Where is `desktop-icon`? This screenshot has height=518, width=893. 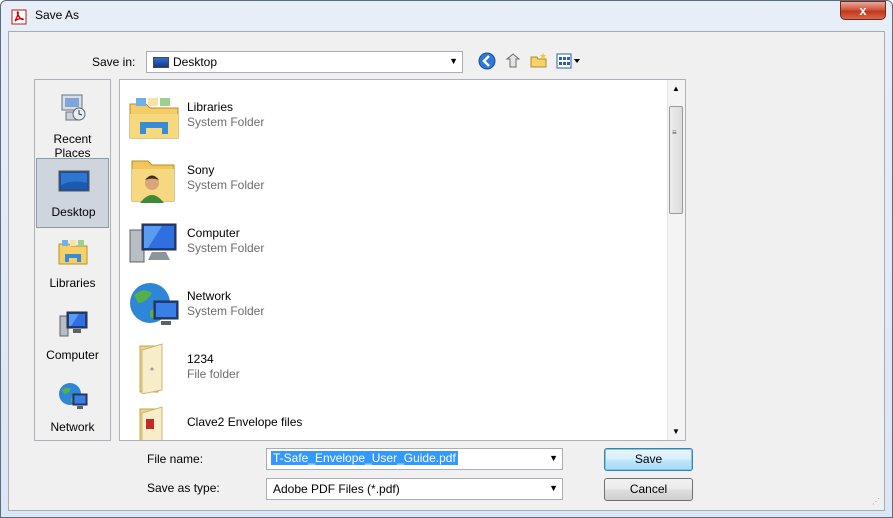
desktop-icon is located at coordinates (74, 181).